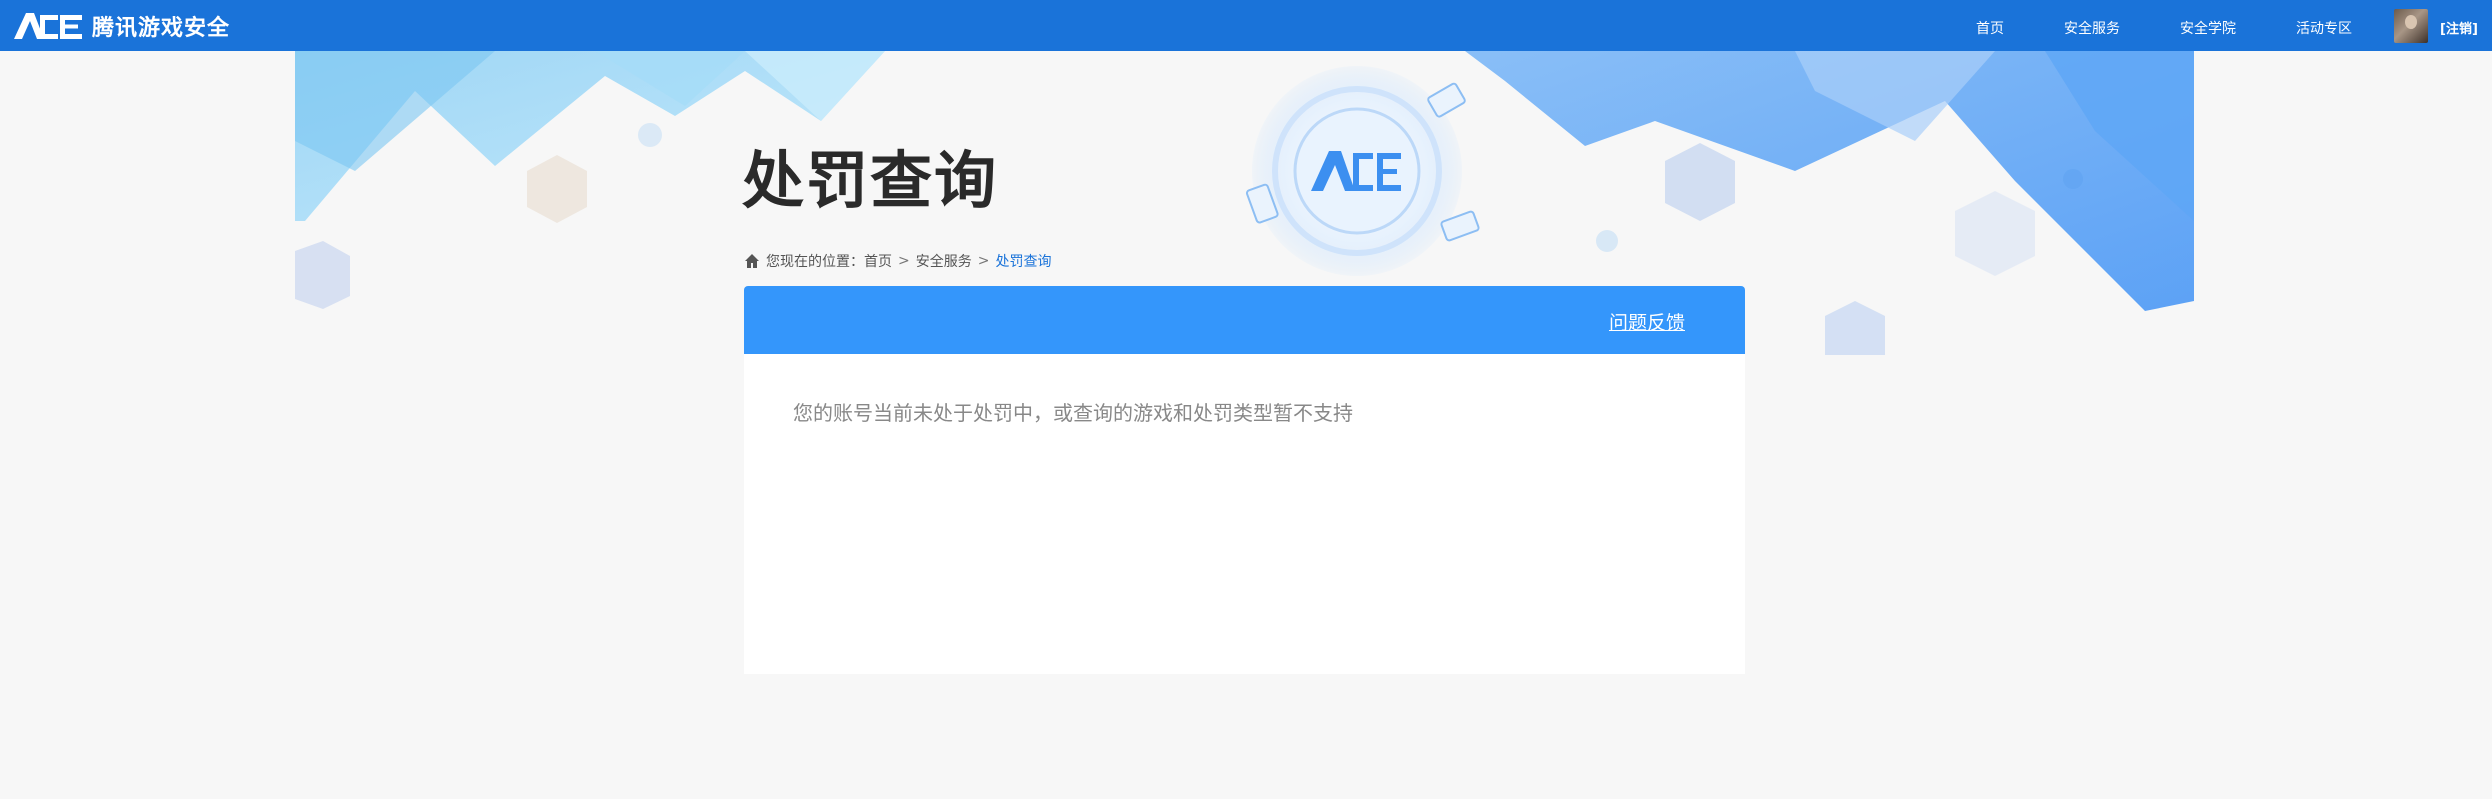  What do you see at coordinates (1647, 321) in the screenshot?
I see `feedback-link: 问题反馈` at bounding box center [1647, 321].